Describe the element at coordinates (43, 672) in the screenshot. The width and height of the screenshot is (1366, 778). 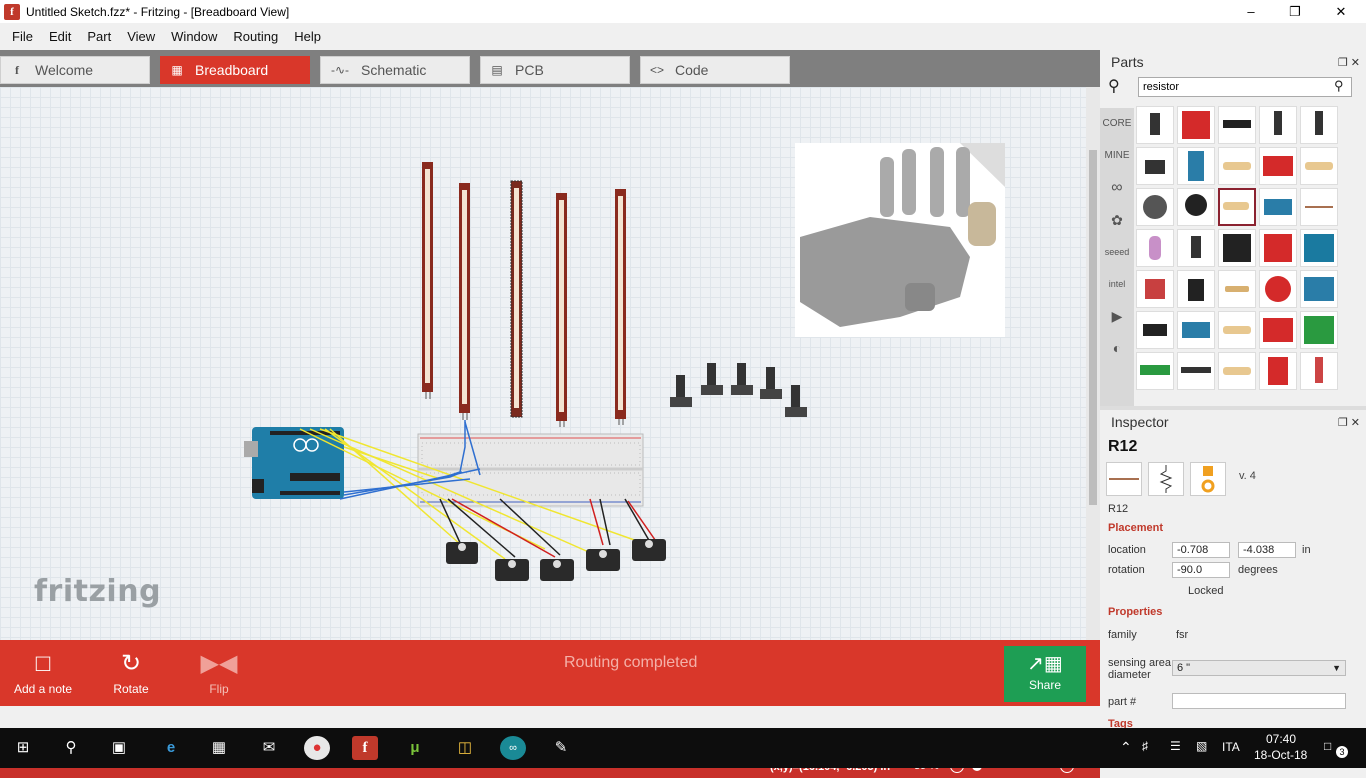
I see `add-note-button: □ Add a note` at that location.